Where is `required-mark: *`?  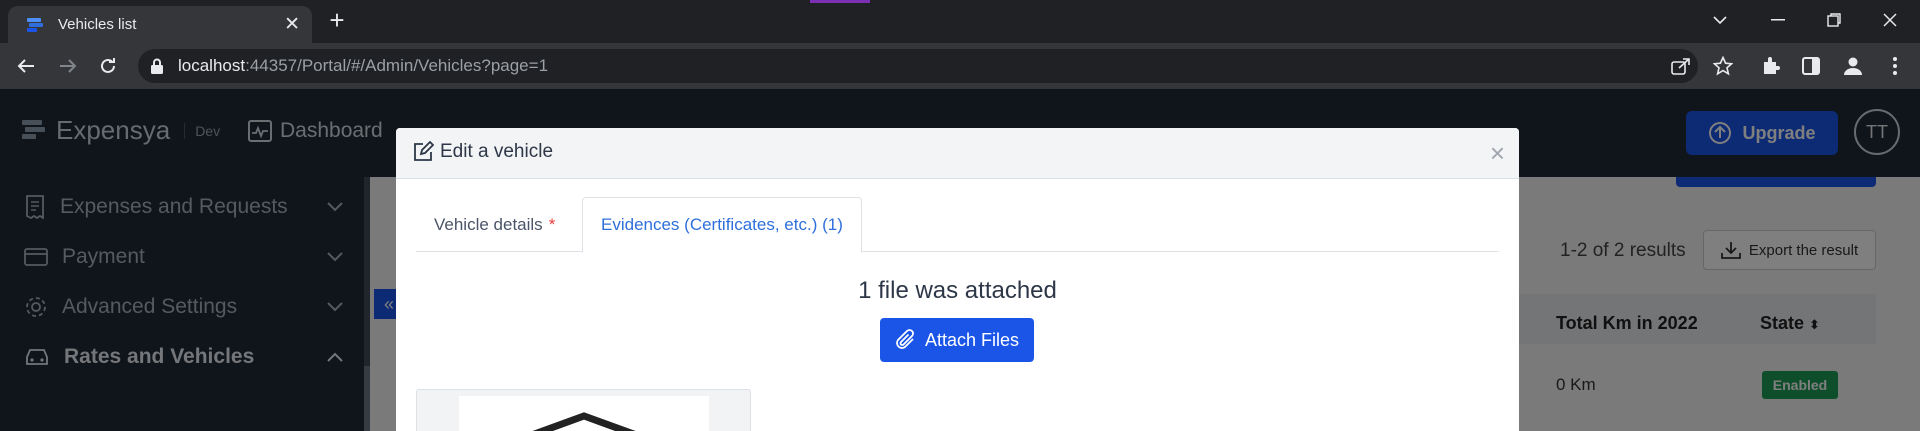
required-mark: * is located at coordinates (552, 224).